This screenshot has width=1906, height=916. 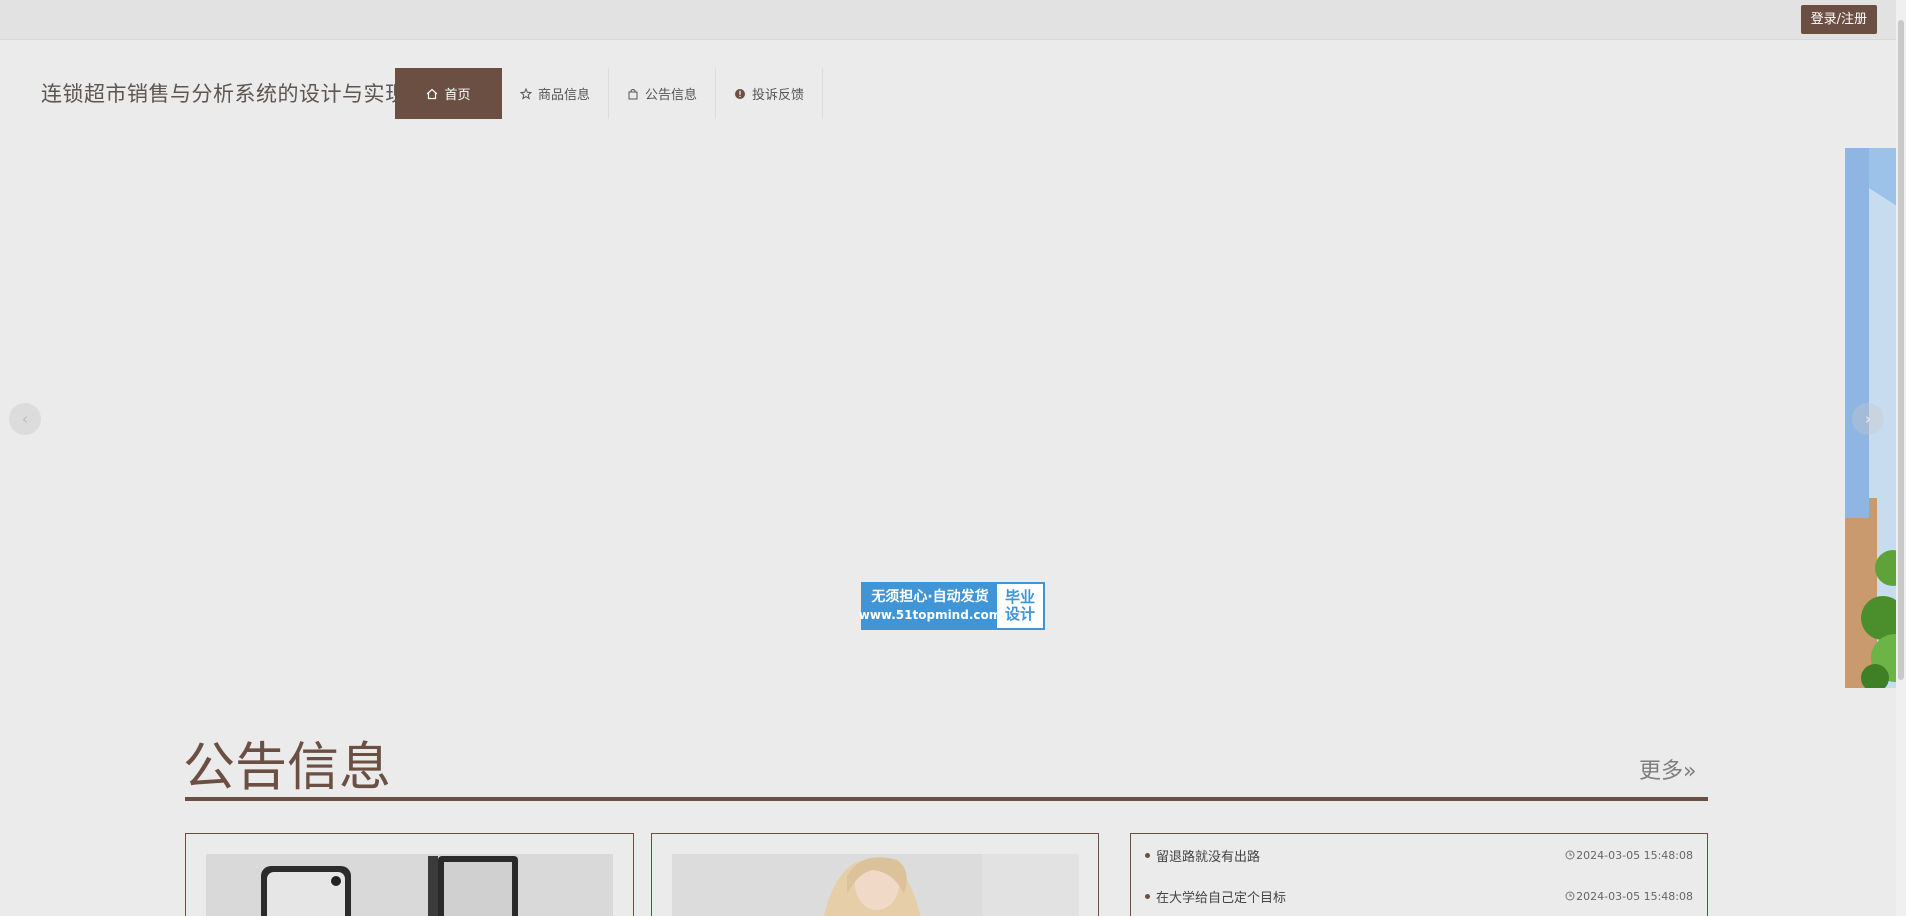 I want to click on section-divider, so click(x=946, y=799).